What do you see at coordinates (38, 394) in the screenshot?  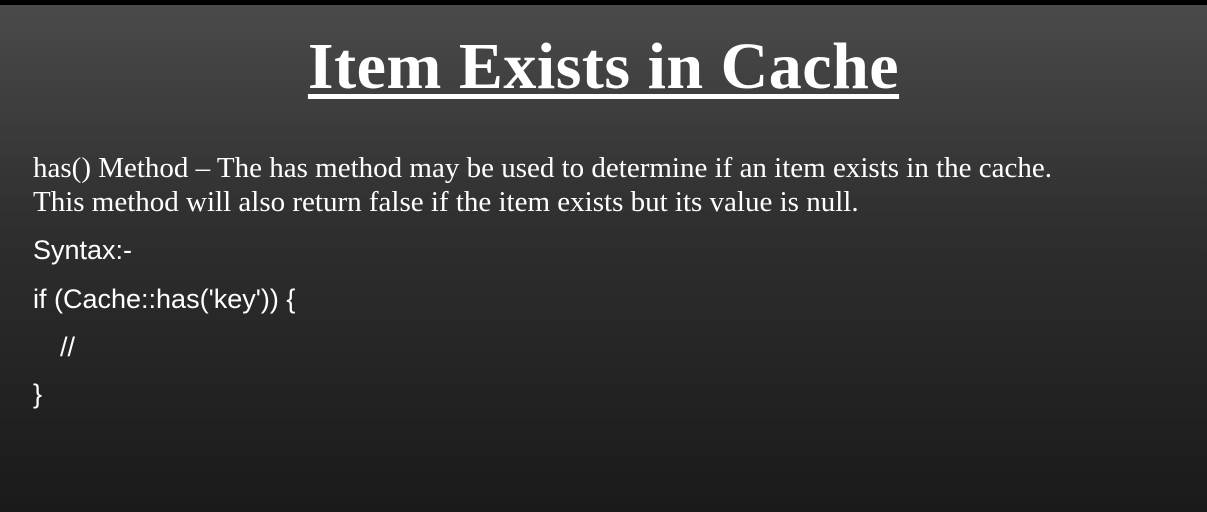 I see `code-line-3: }` at bounding box center [38, 394].